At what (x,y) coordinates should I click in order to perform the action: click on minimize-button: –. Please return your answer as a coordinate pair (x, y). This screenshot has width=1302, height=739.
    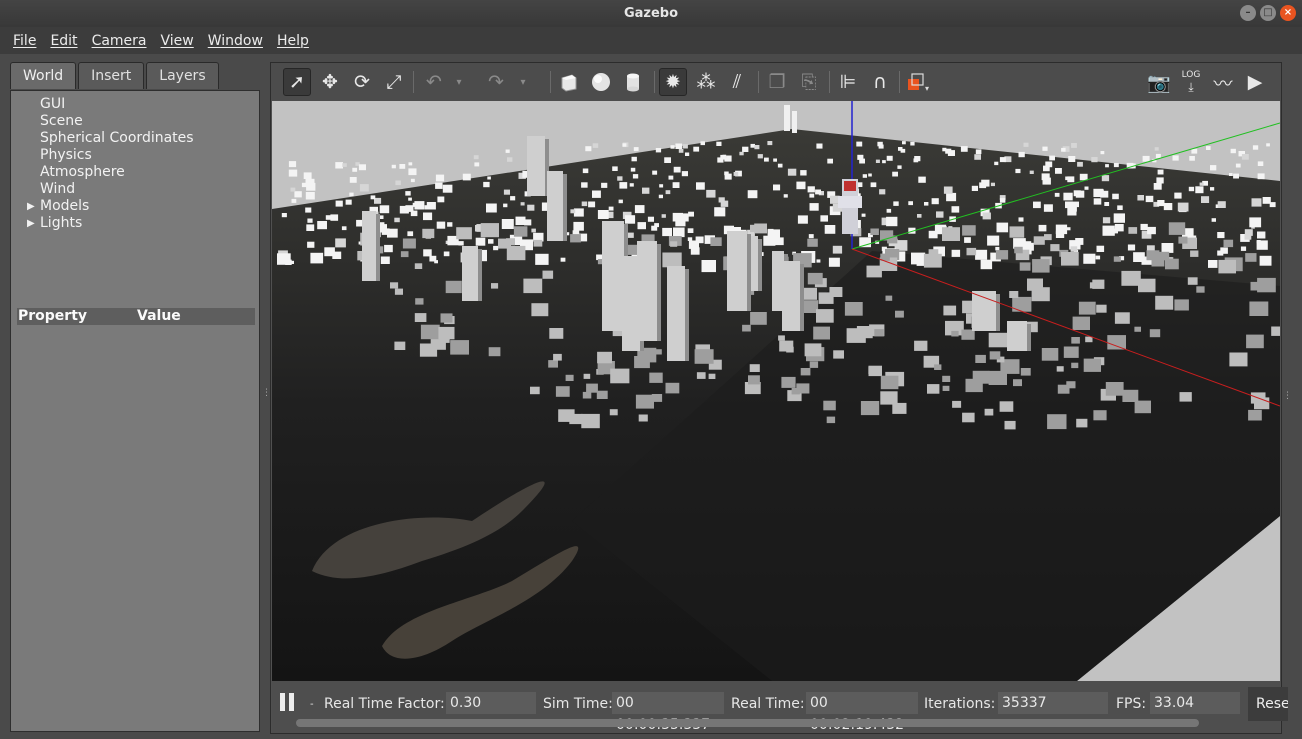
    Looking at the image, I should click on (1248, 13).